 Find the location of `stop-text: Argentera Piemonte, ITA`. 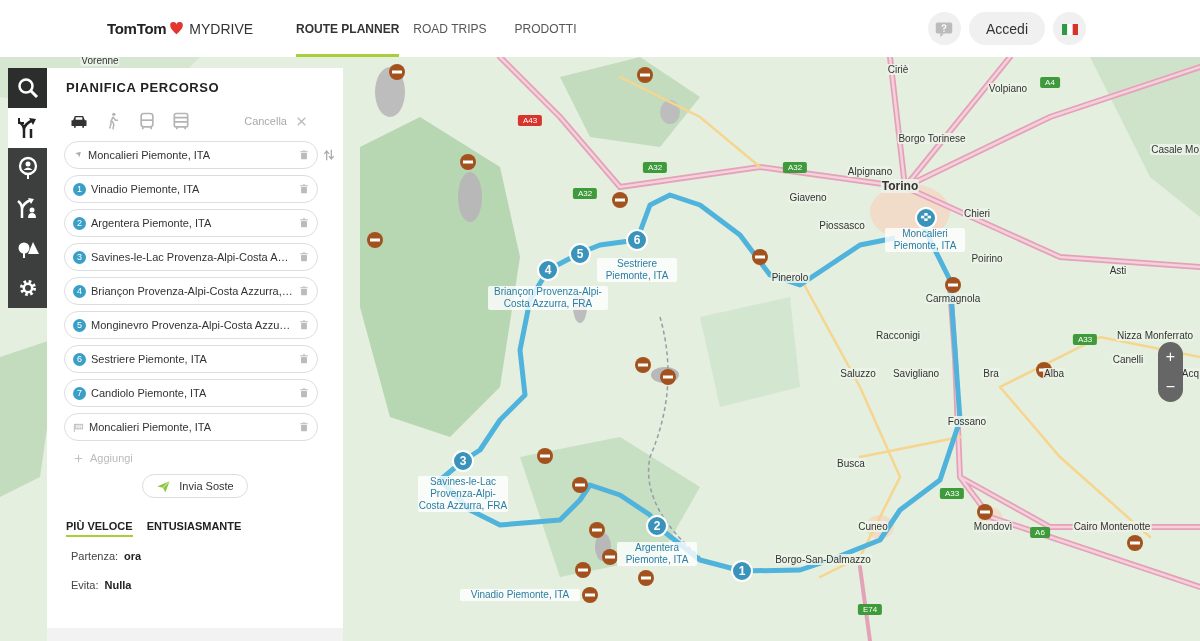

stop-text: Argentera Piemonte, ITA is located at coordinates (152, 223).